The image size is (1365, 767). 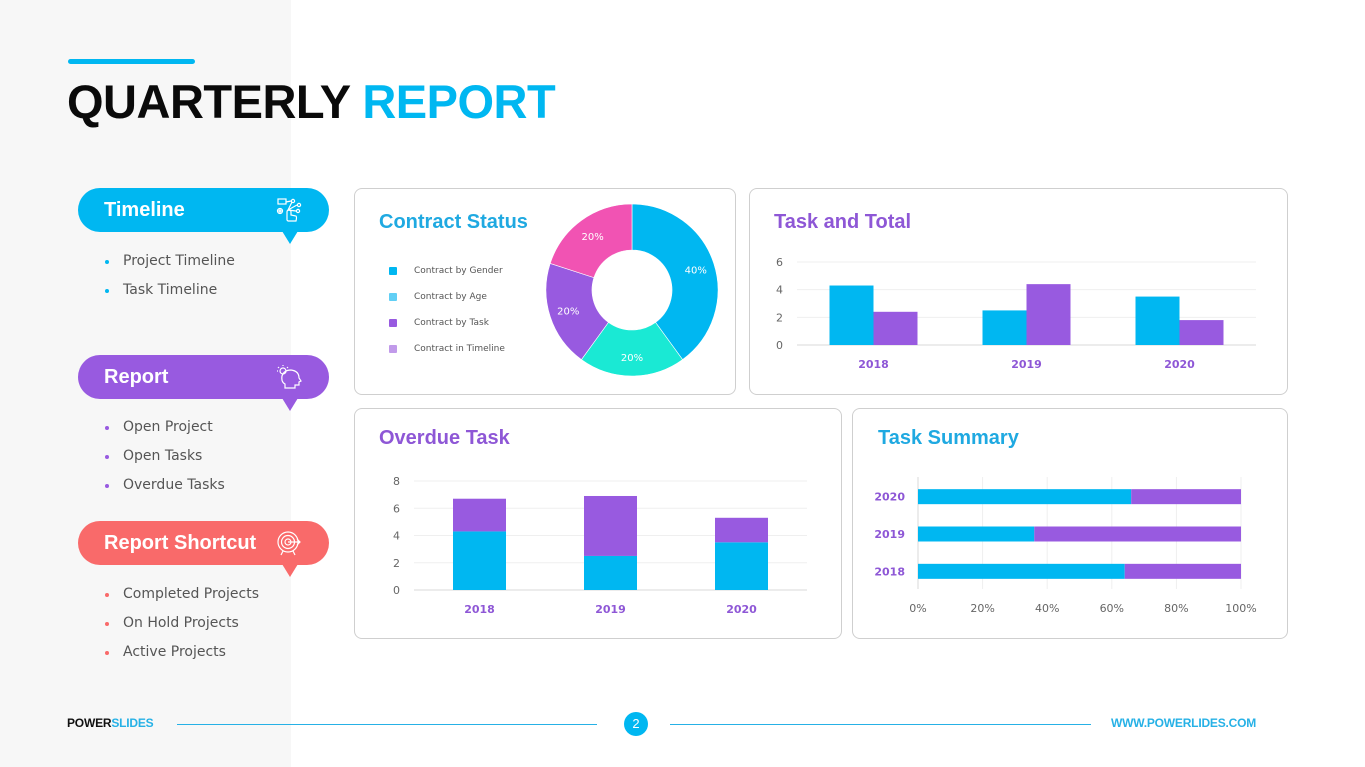 What do you see at coordinates (632, 290) in the screenshot?
I see `donut-chart: 40% 20% 20% 20%` at bounding box center [632, 290].